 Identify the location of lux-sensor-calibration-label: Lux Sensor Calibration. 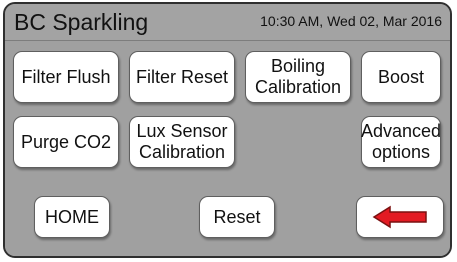
(182, 141).